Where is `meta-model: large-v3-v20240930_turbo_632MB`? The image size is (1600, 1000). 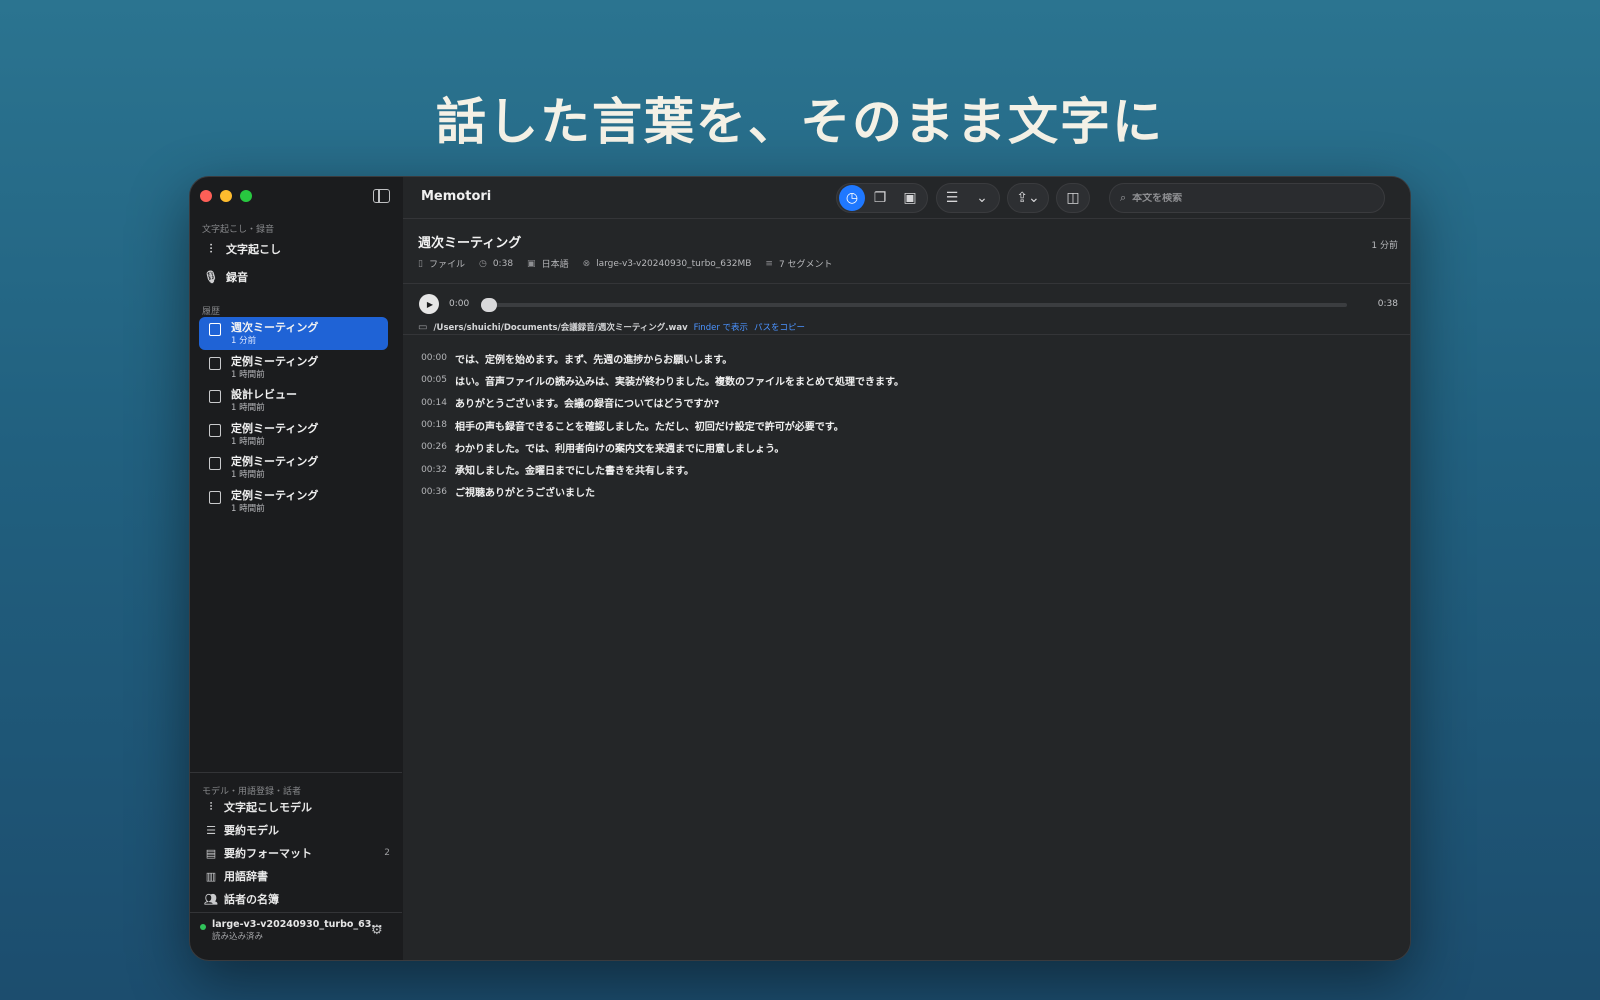 meta-model: large-v3-v20240930_turbo_632MB is located at coordinates (674, 263).